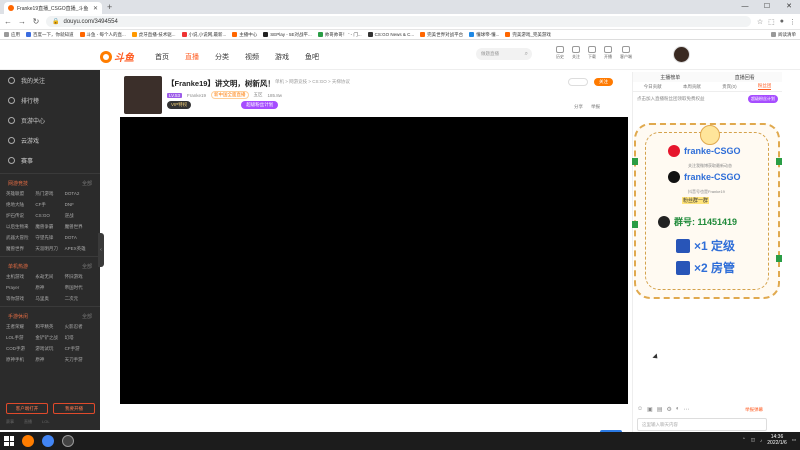 The height and width of the screenshot is (450, 800). What do you see at coordinates (771, 22) in the screenshot?
I see `extensions-icon: ⬚` at bounding box center [771, 22].